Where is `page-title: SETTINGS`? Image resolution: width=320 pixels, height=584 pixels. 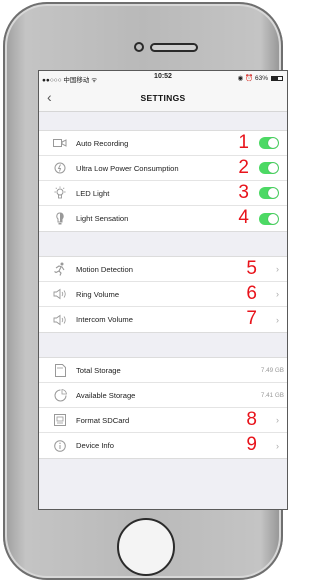
page-title: SETTINGS is located at coordinates (163, 98).